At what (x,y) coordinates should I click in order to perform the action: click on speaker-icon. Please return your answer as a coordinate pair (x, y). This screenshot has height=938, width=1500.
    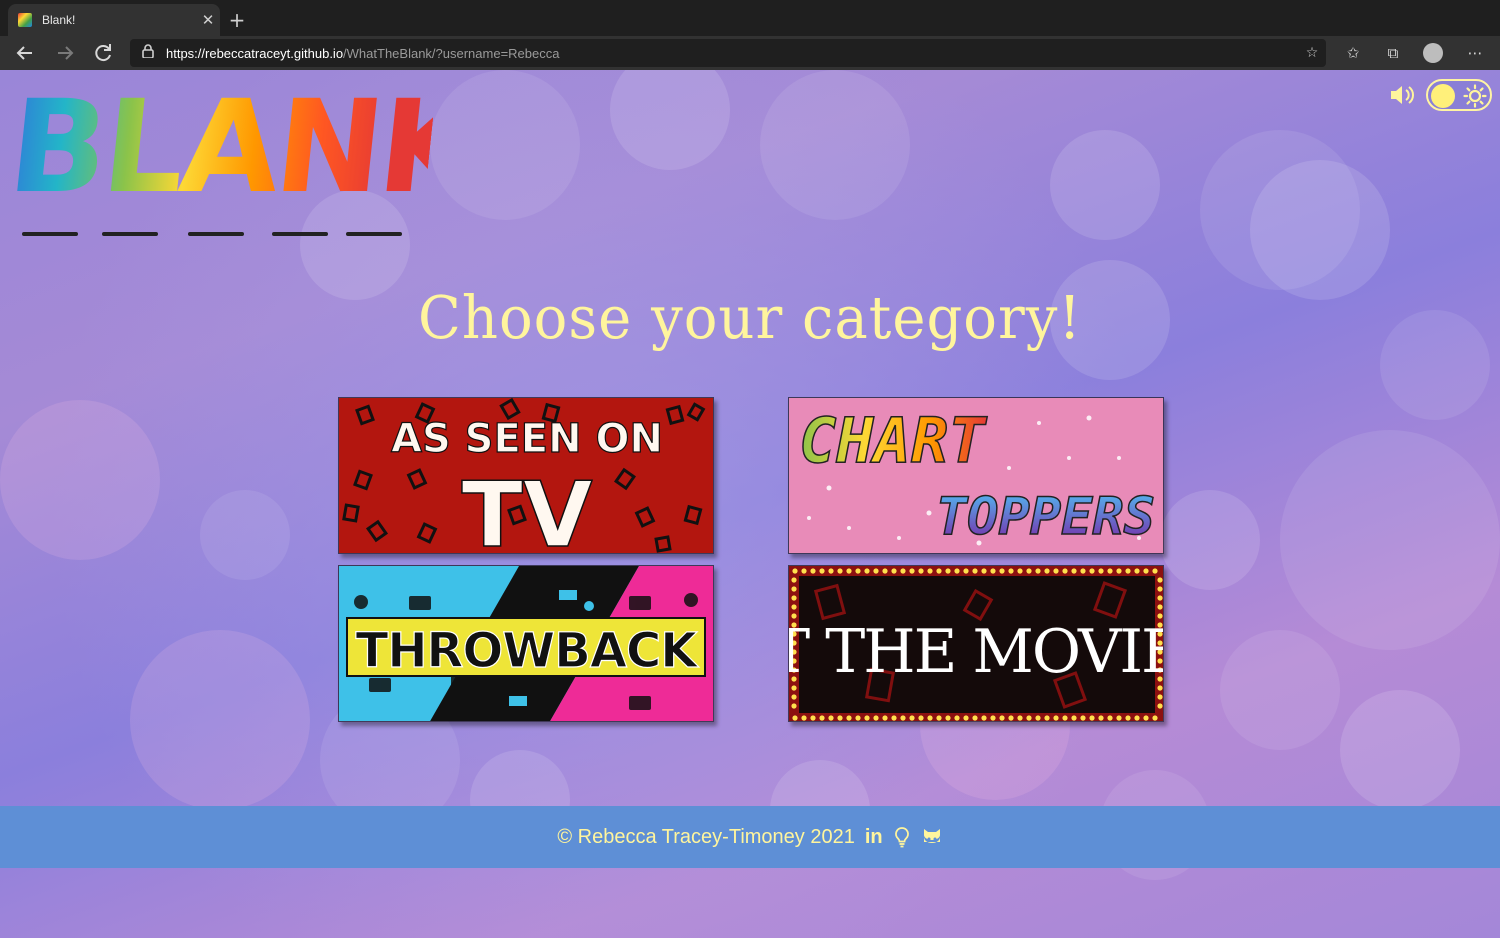
    Looking at the image, I should click on (1402, 95).